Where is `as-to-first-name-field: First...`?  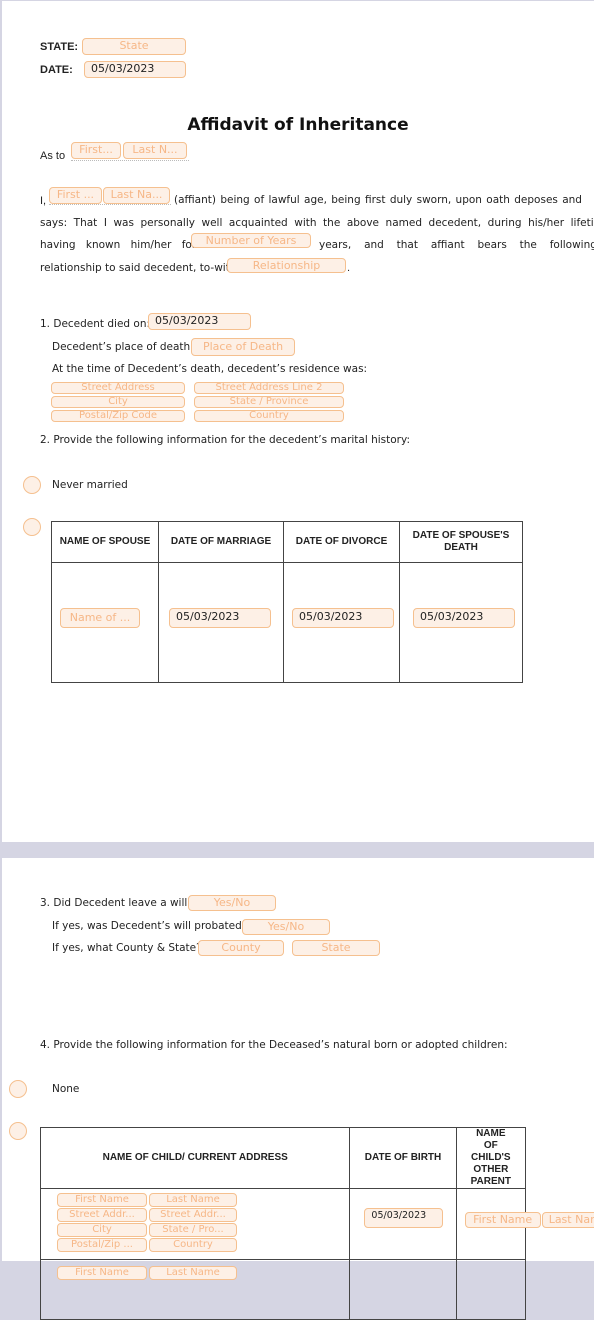
as-to-first-name-field: First... is located at coordinates (96, 150).